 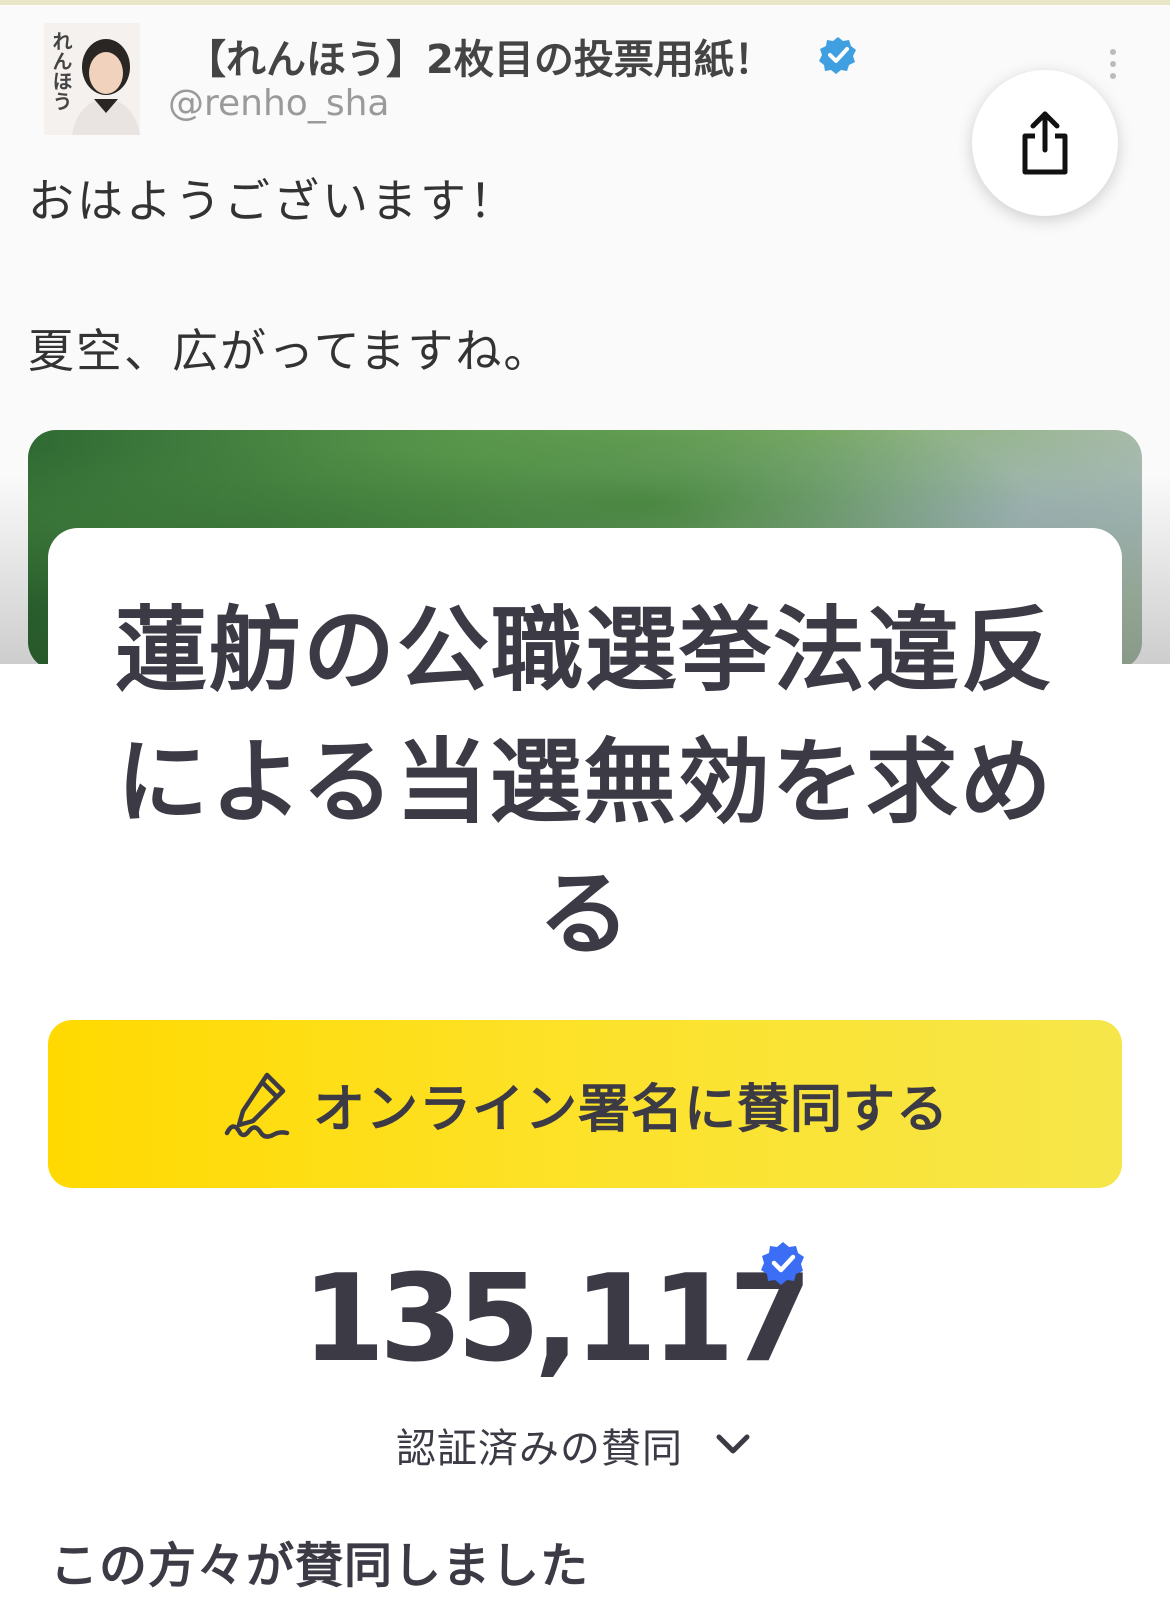 I want to click on sign-petition-button: オンライン署名に賛同する, so click(x=585, y=1104).